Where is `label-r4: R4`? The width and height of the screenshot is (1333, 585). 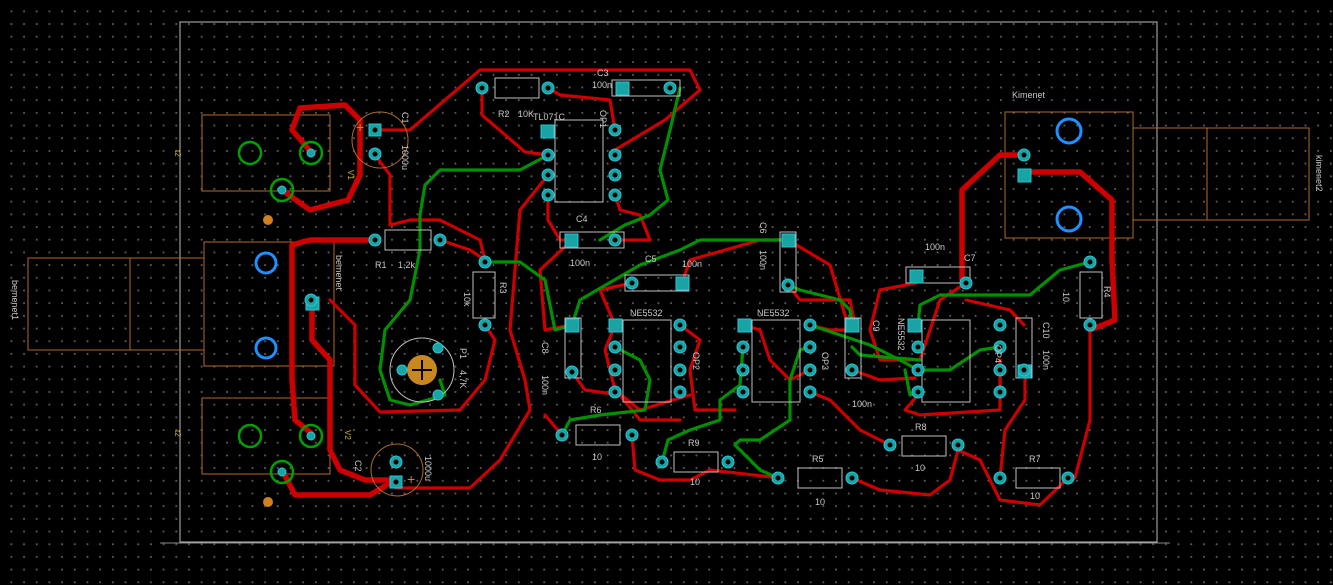
label-r4: R4 is located at coordinates (1107, 292).